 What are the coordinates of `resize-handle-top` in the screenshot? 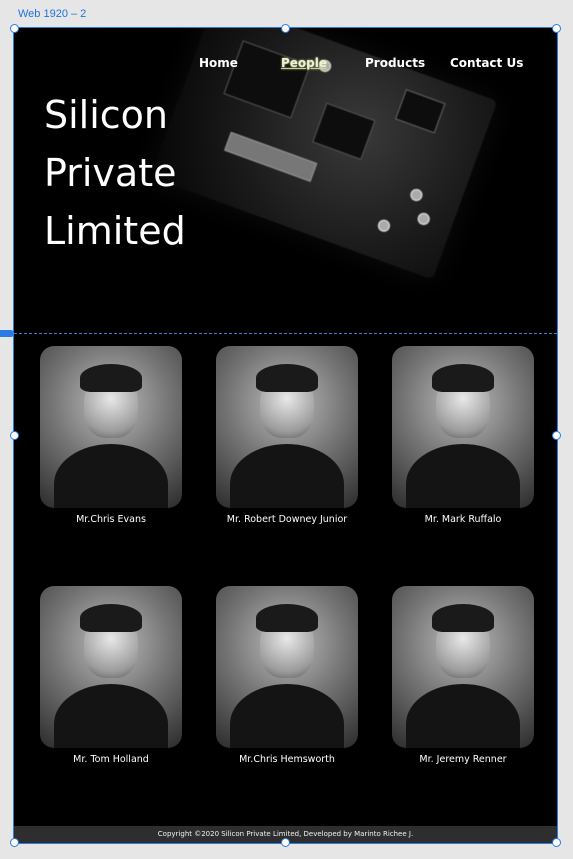 It's located at (285, 28).